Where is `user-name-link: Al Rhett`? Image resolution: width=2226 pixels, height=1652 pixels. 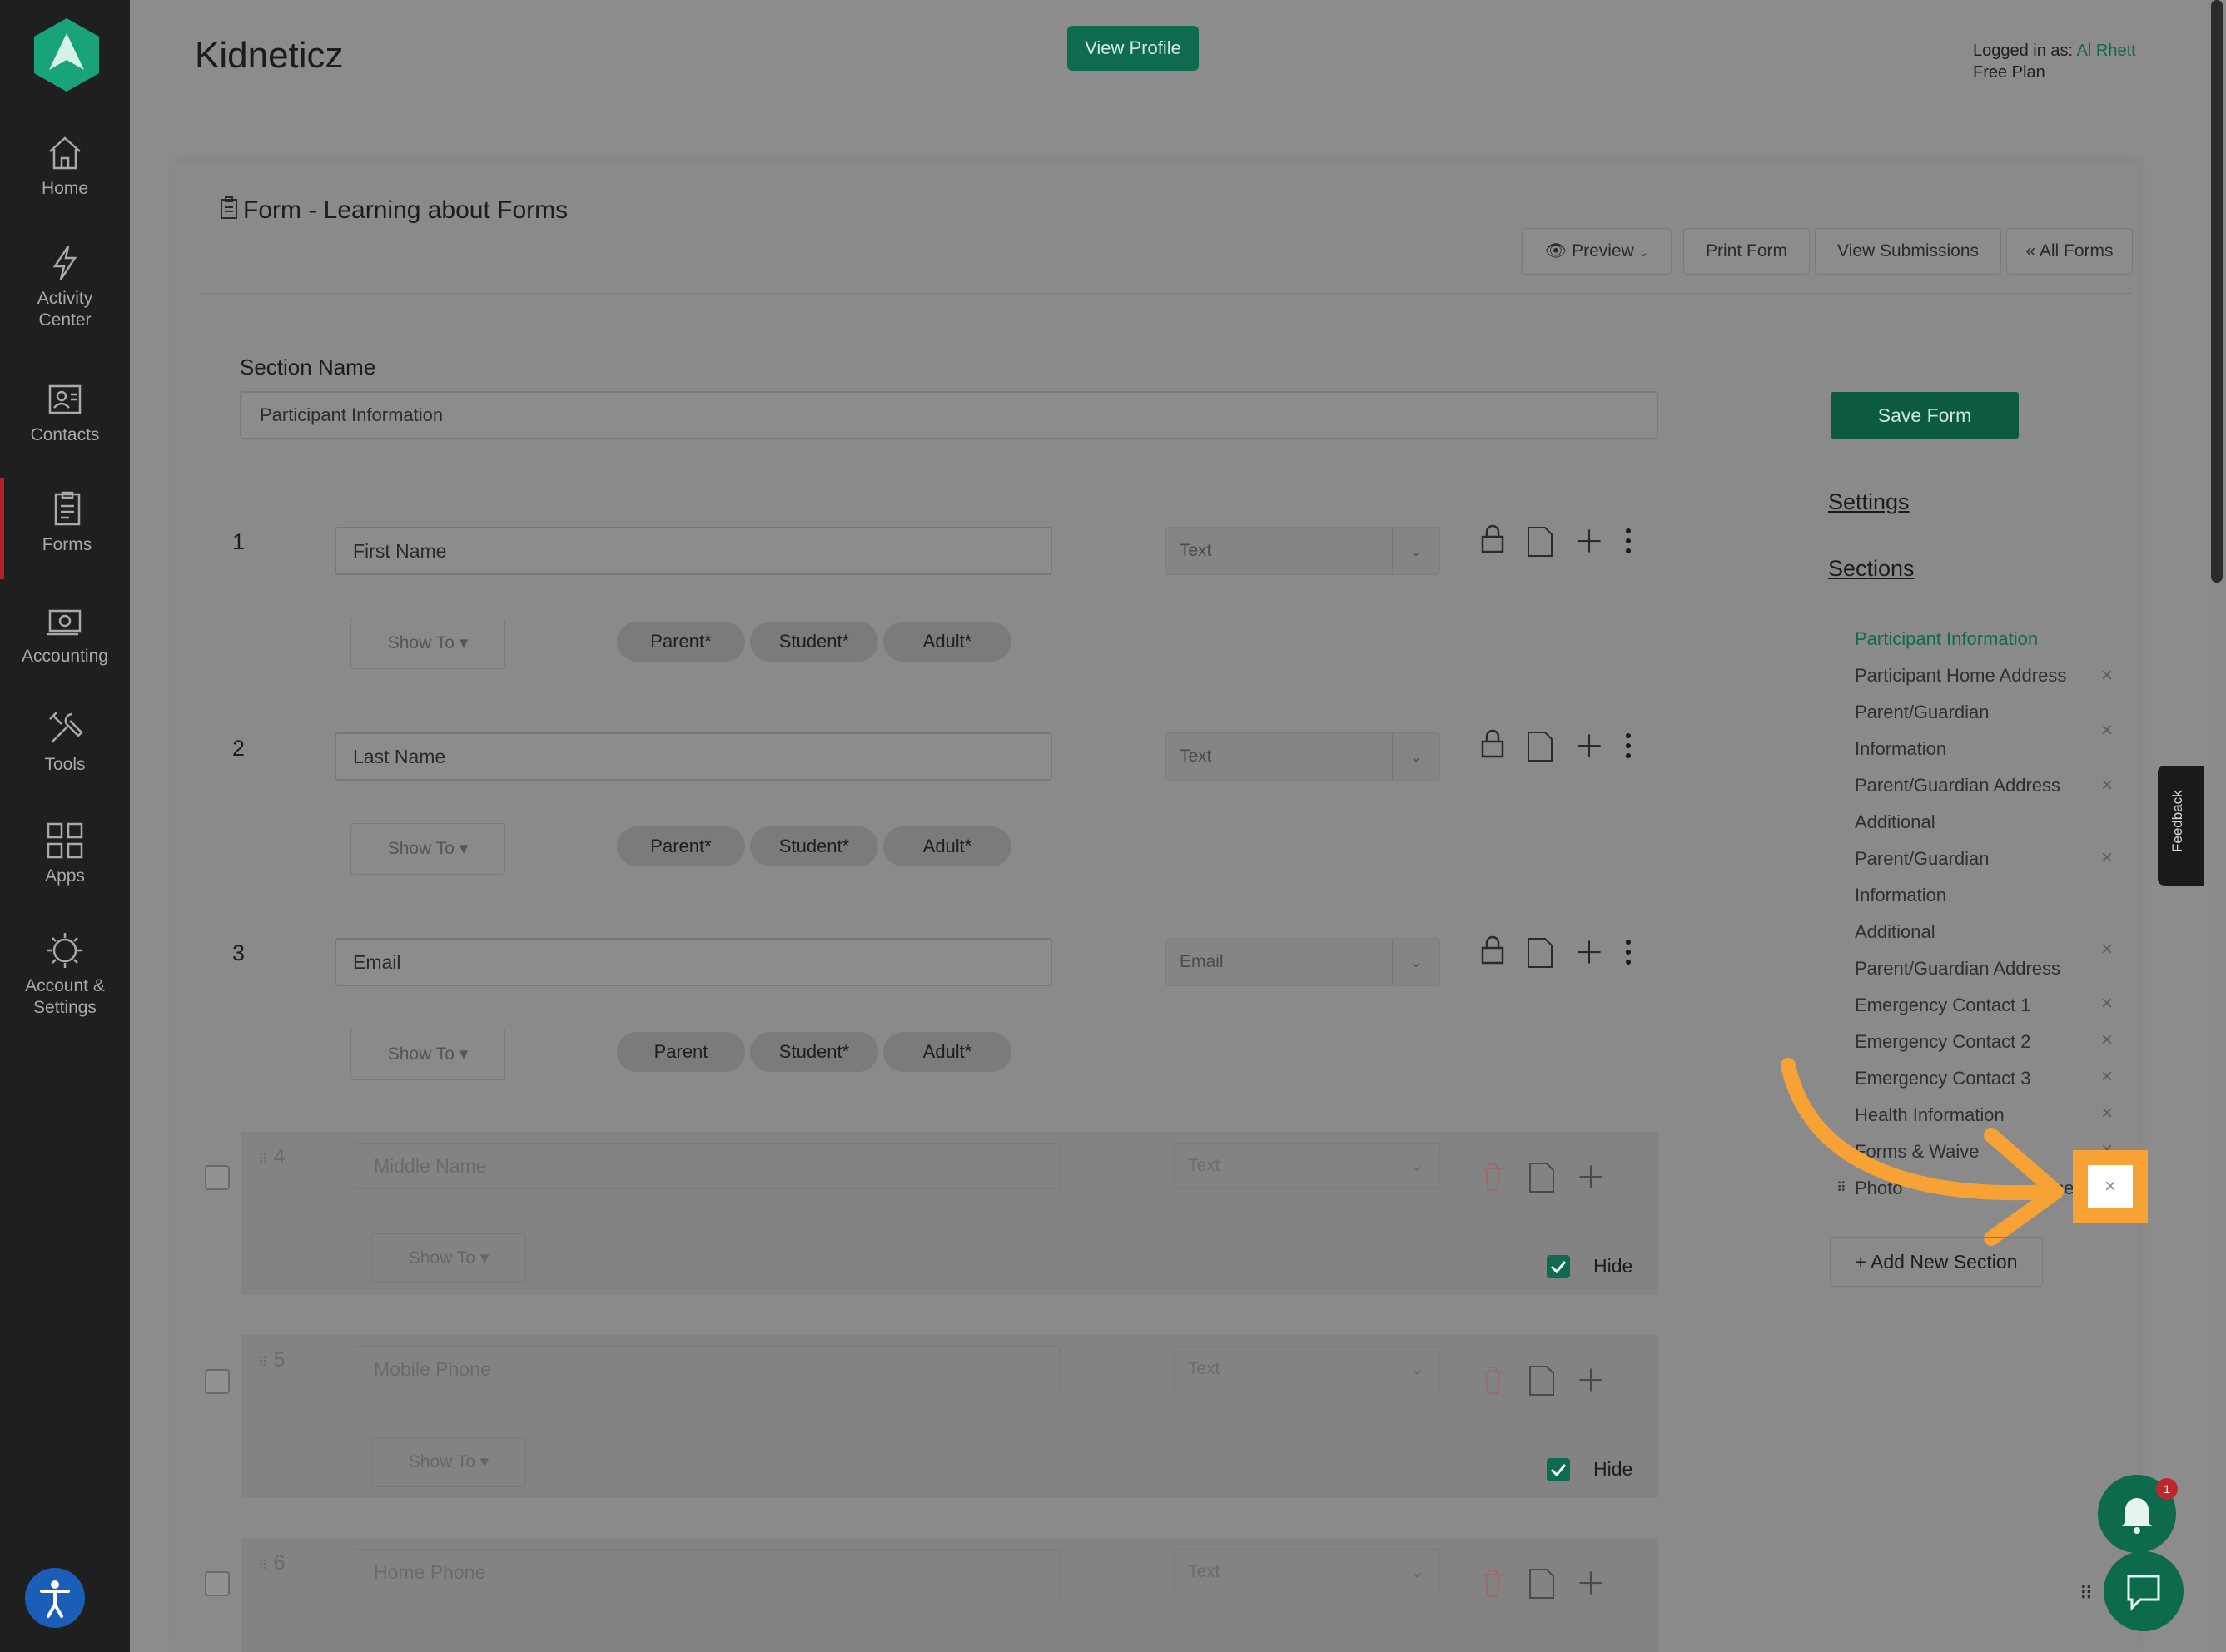
user-name-link: Al Rhett is located at coordinates (2106, 51).